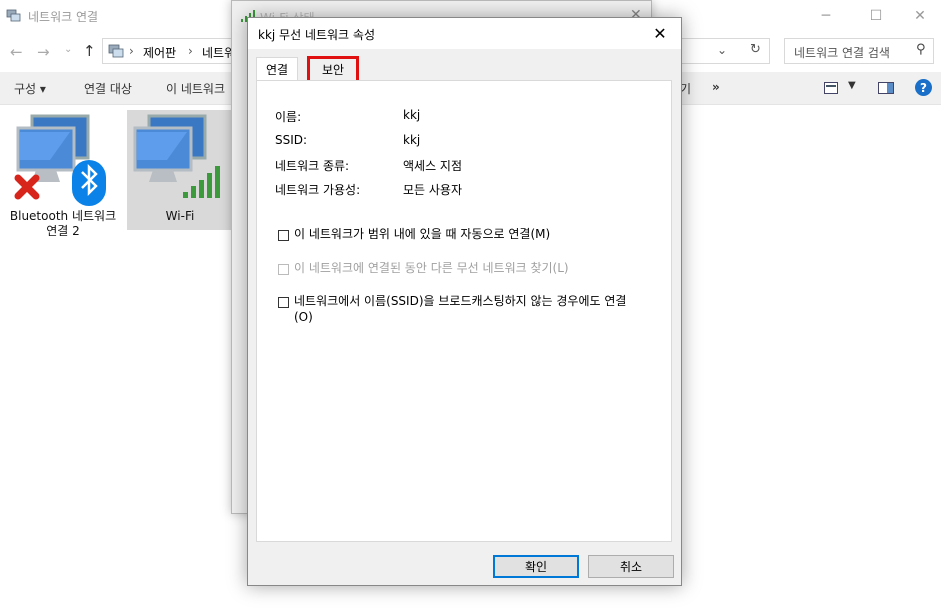 Image resolution: width=941 pixels, height=612 pixels. Describe the element at coordinates (283, 302) in the screenshot. I see `connect-hidden-ssid-checkbox` at that location.